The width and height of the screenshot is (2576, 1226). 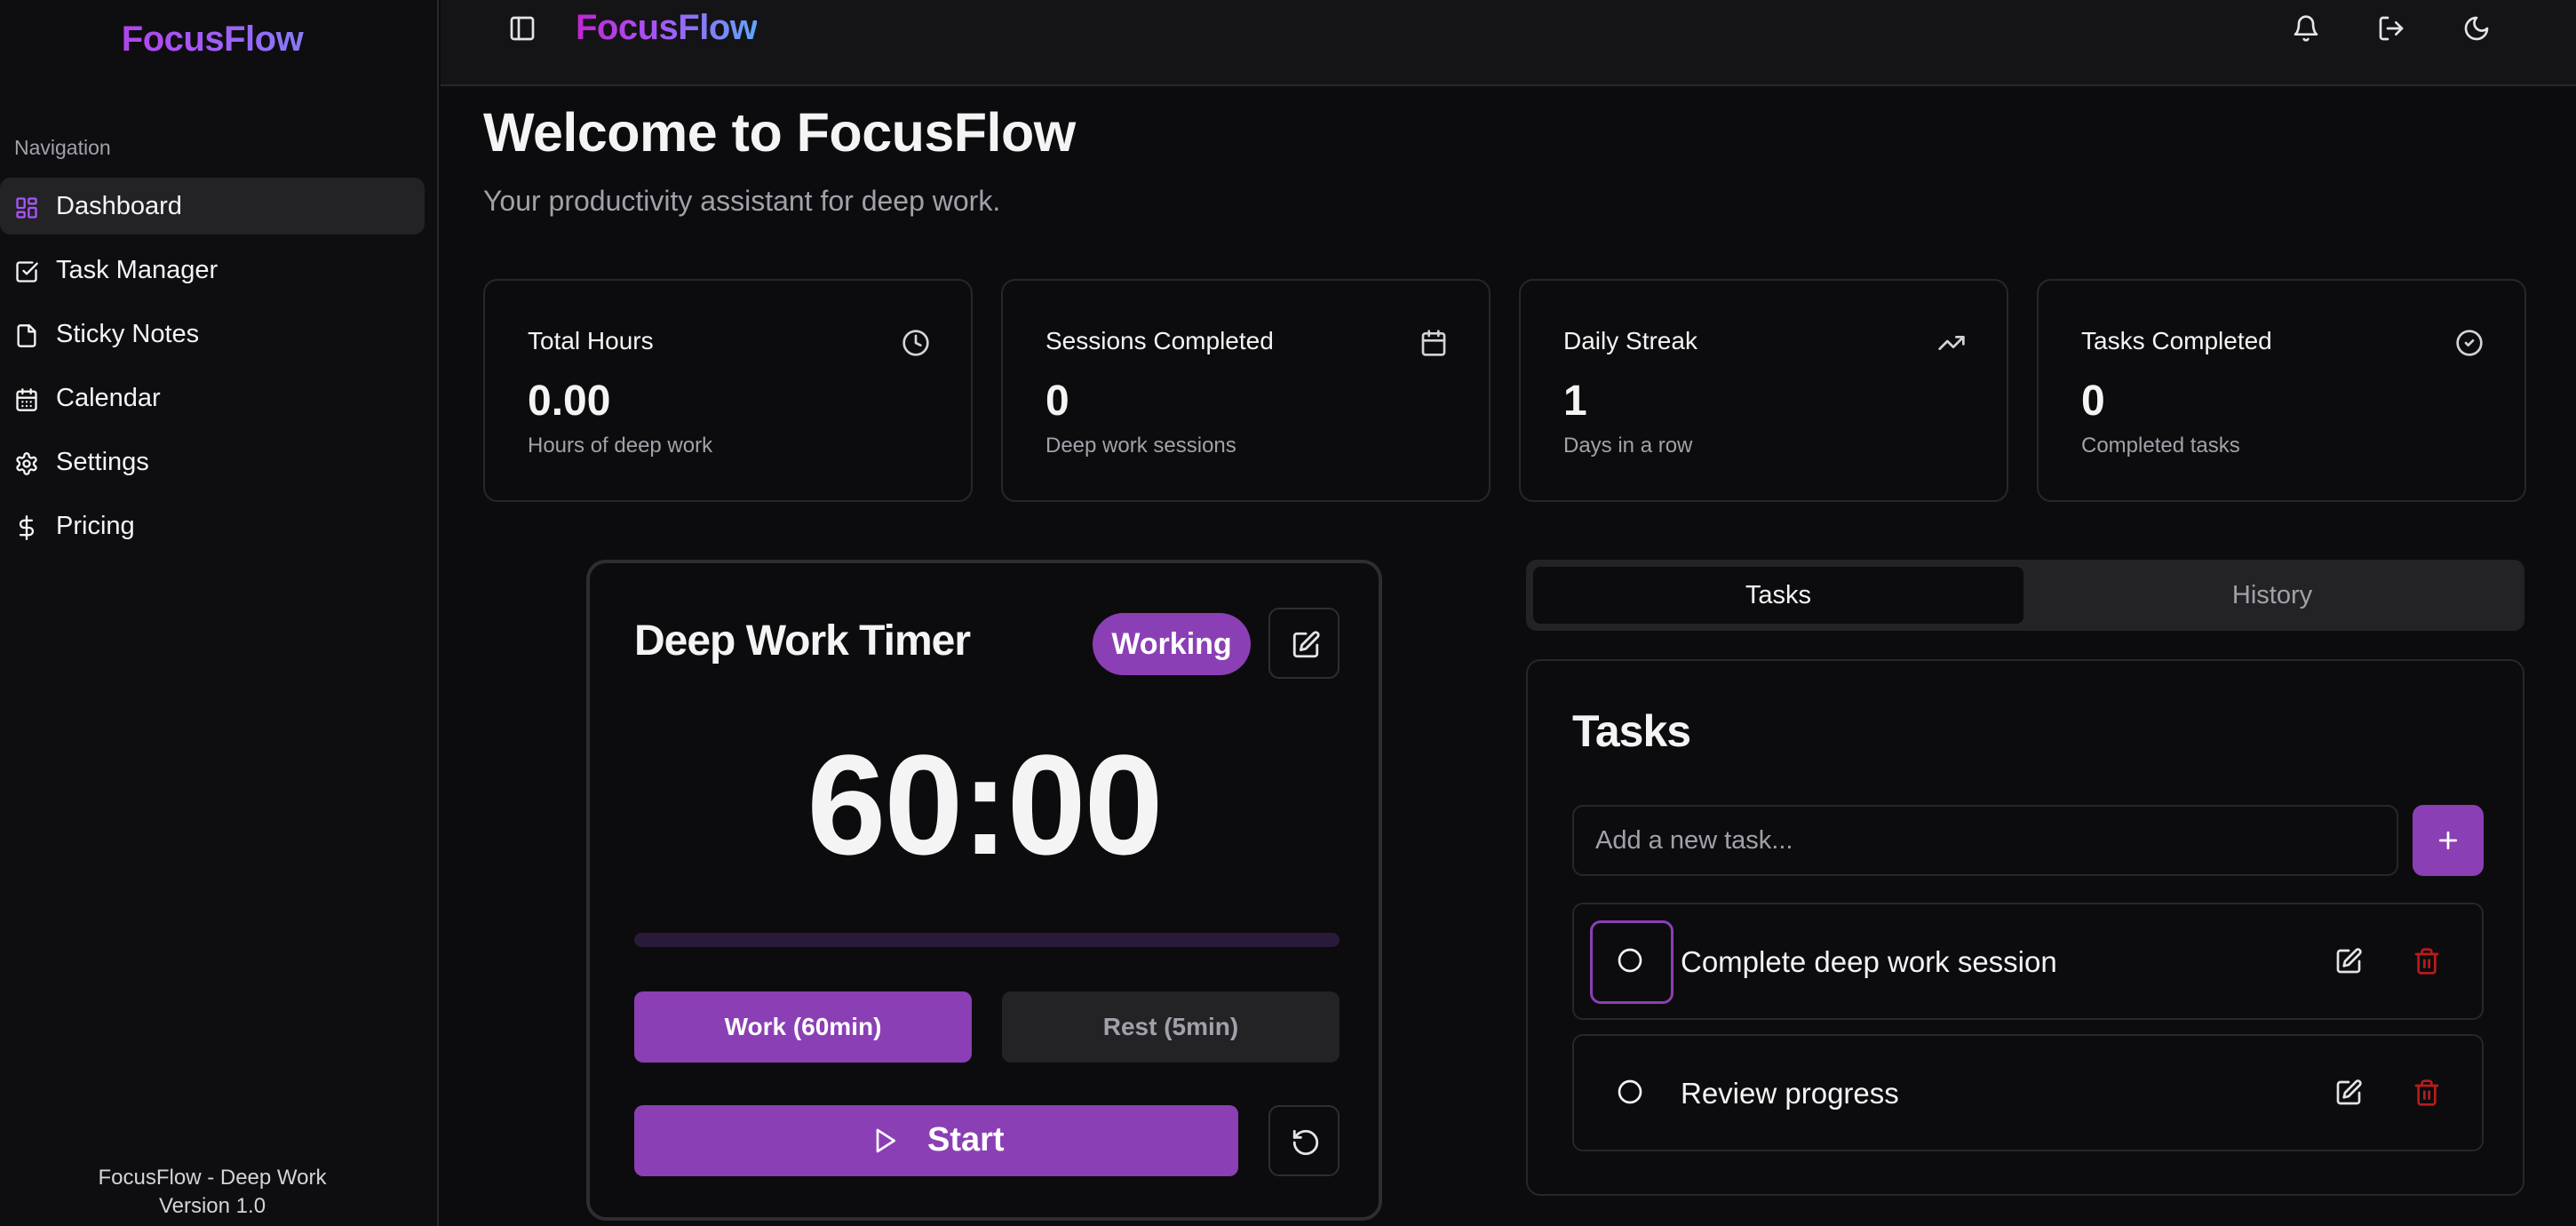 What do you see at coordinates (2476, 28) in the screenshot?
I see `moon-icon` at bounding box center [2476, 28].